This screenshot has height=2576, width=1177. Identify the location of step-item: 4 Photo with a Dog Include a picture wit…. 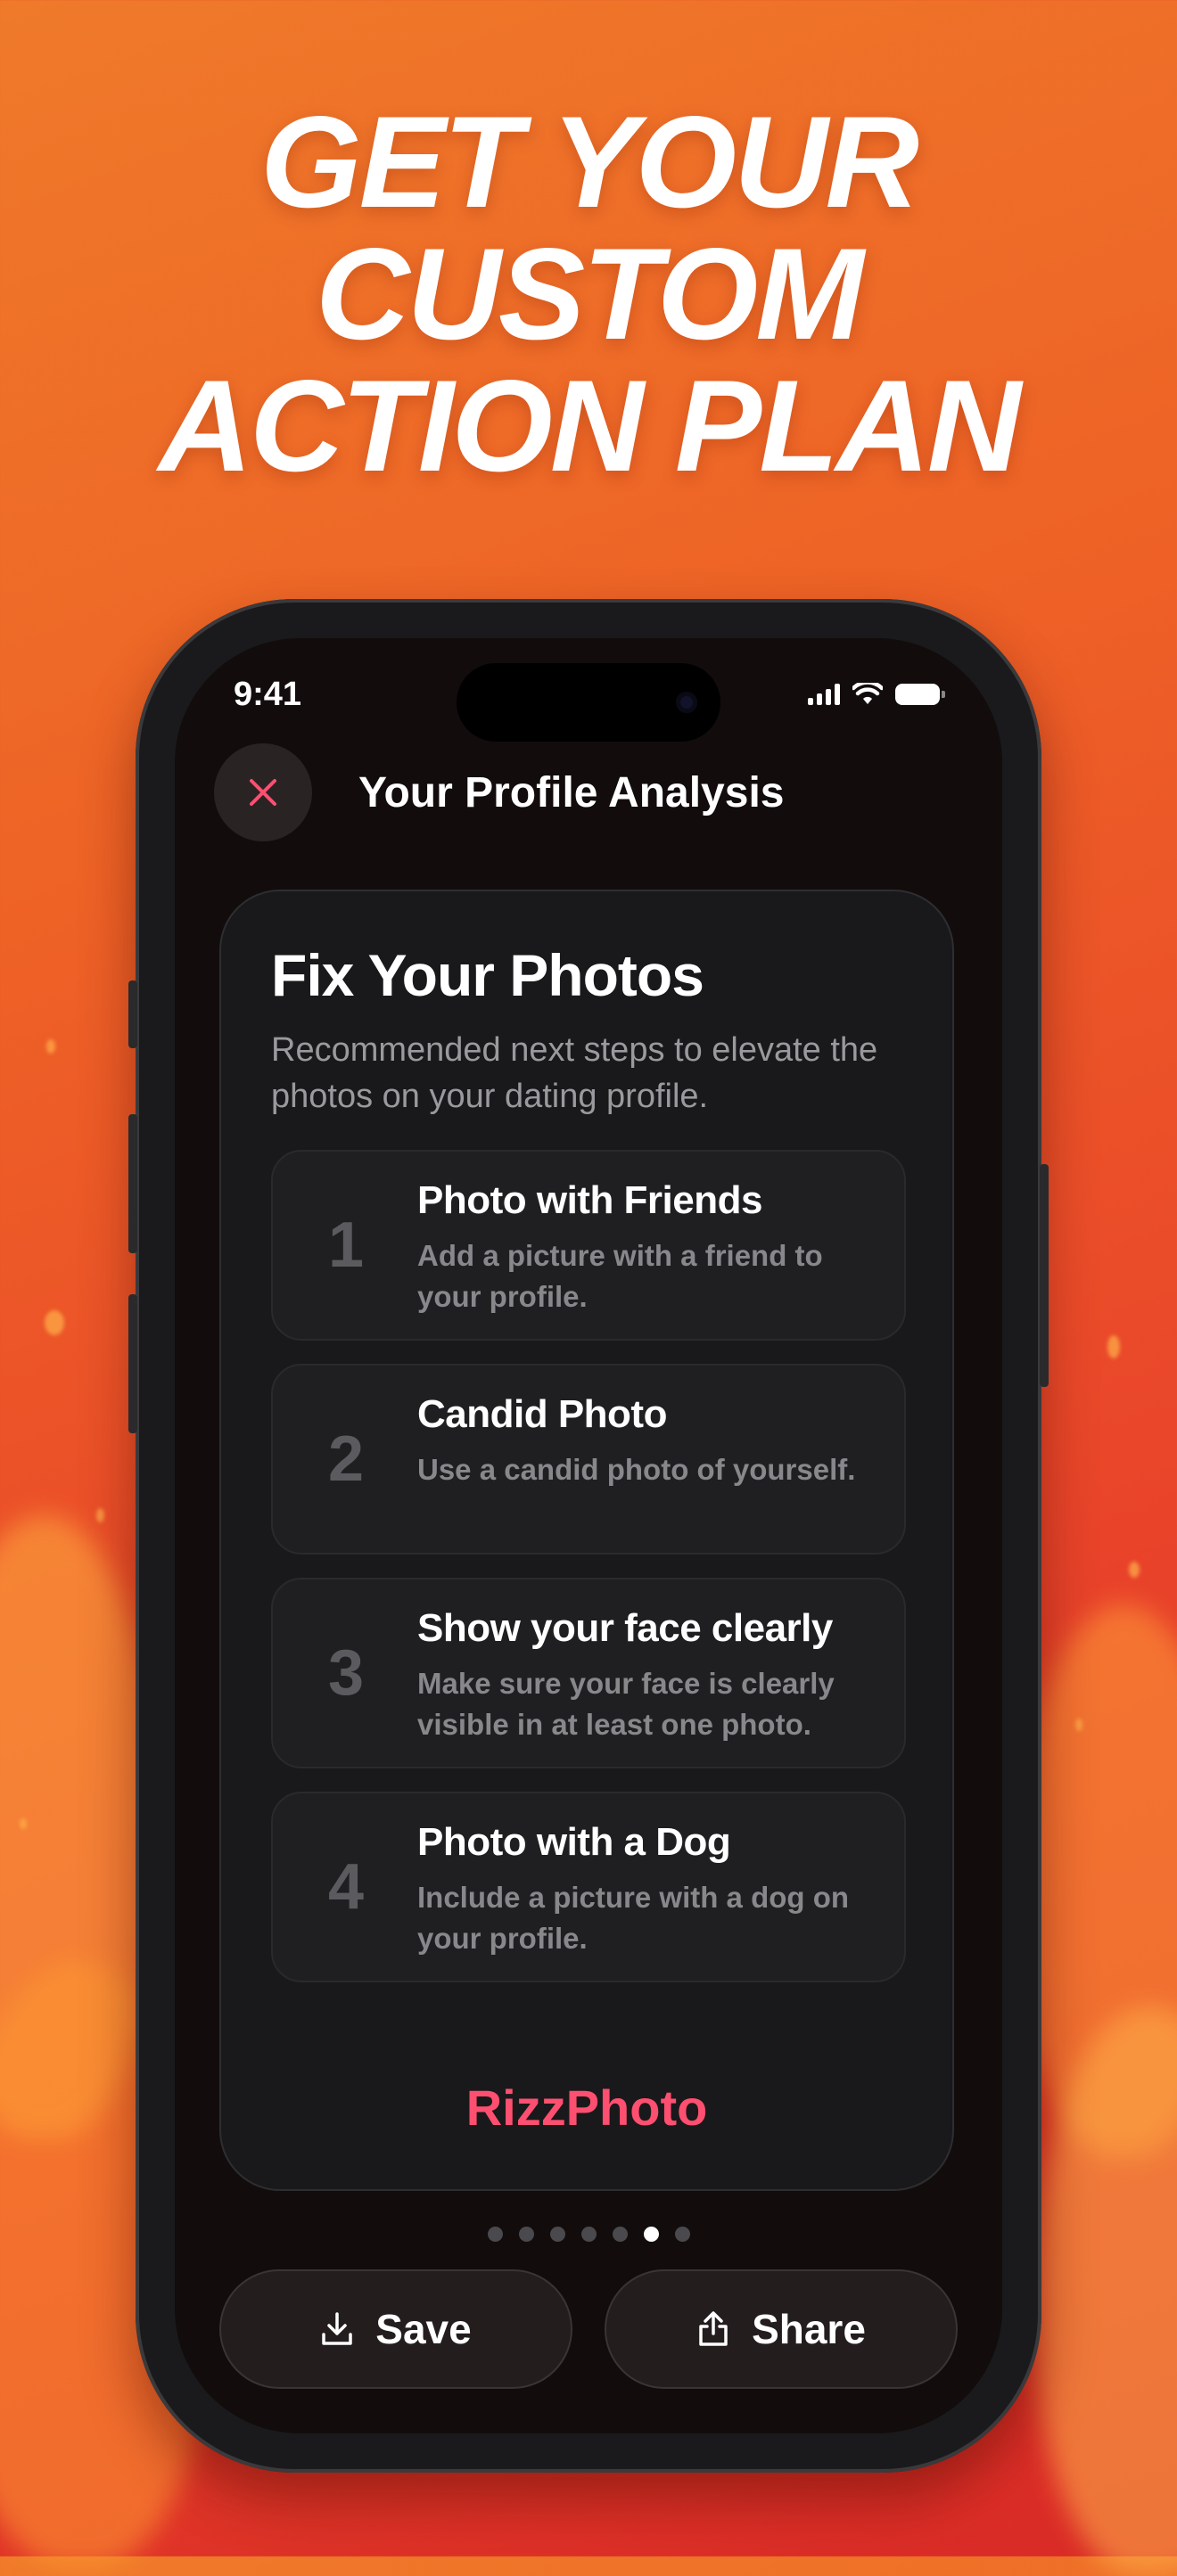
(588, 1887).